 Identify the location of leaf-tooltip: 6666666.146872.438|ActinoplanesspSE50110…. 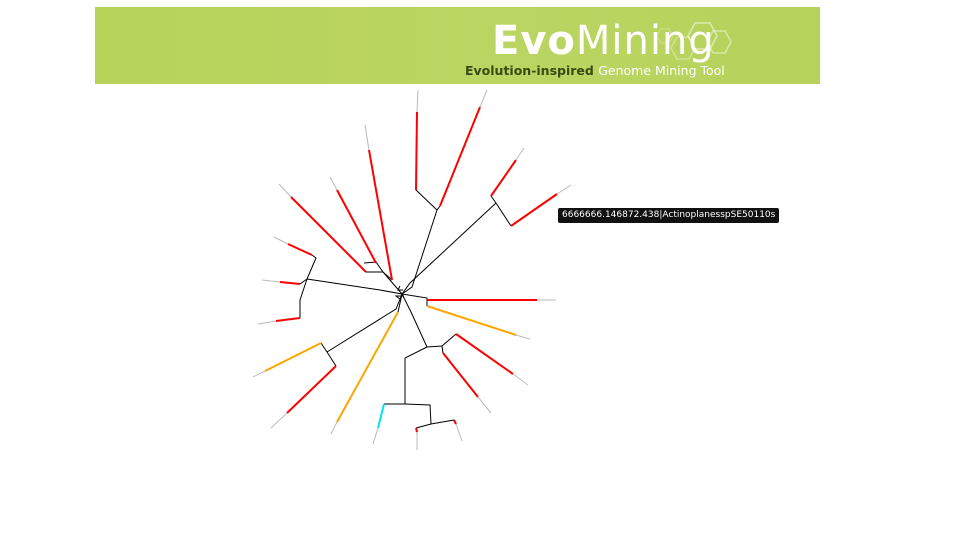
(669, 215).